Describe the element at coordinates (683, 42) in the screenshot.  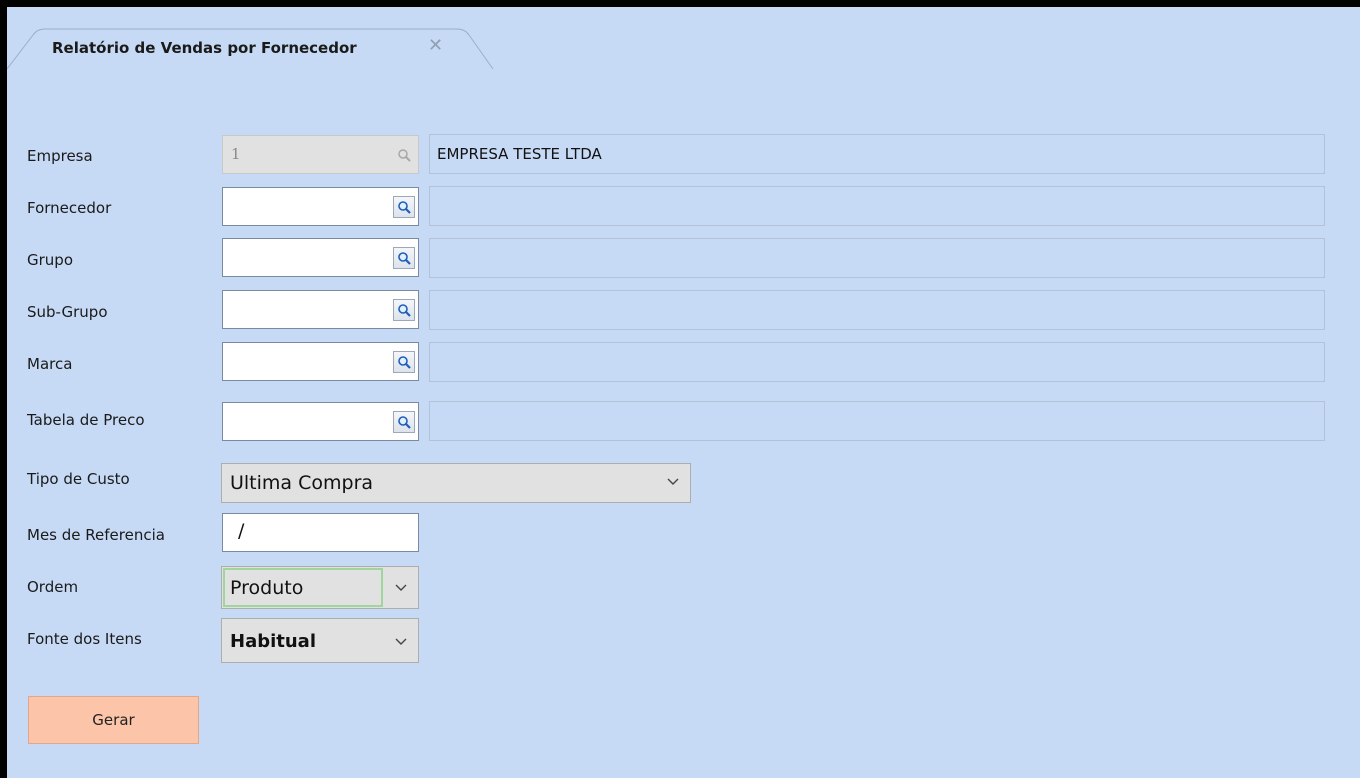
I see `tab-bar: Relatório de Vendas por Fornecedor ✕` at that location.